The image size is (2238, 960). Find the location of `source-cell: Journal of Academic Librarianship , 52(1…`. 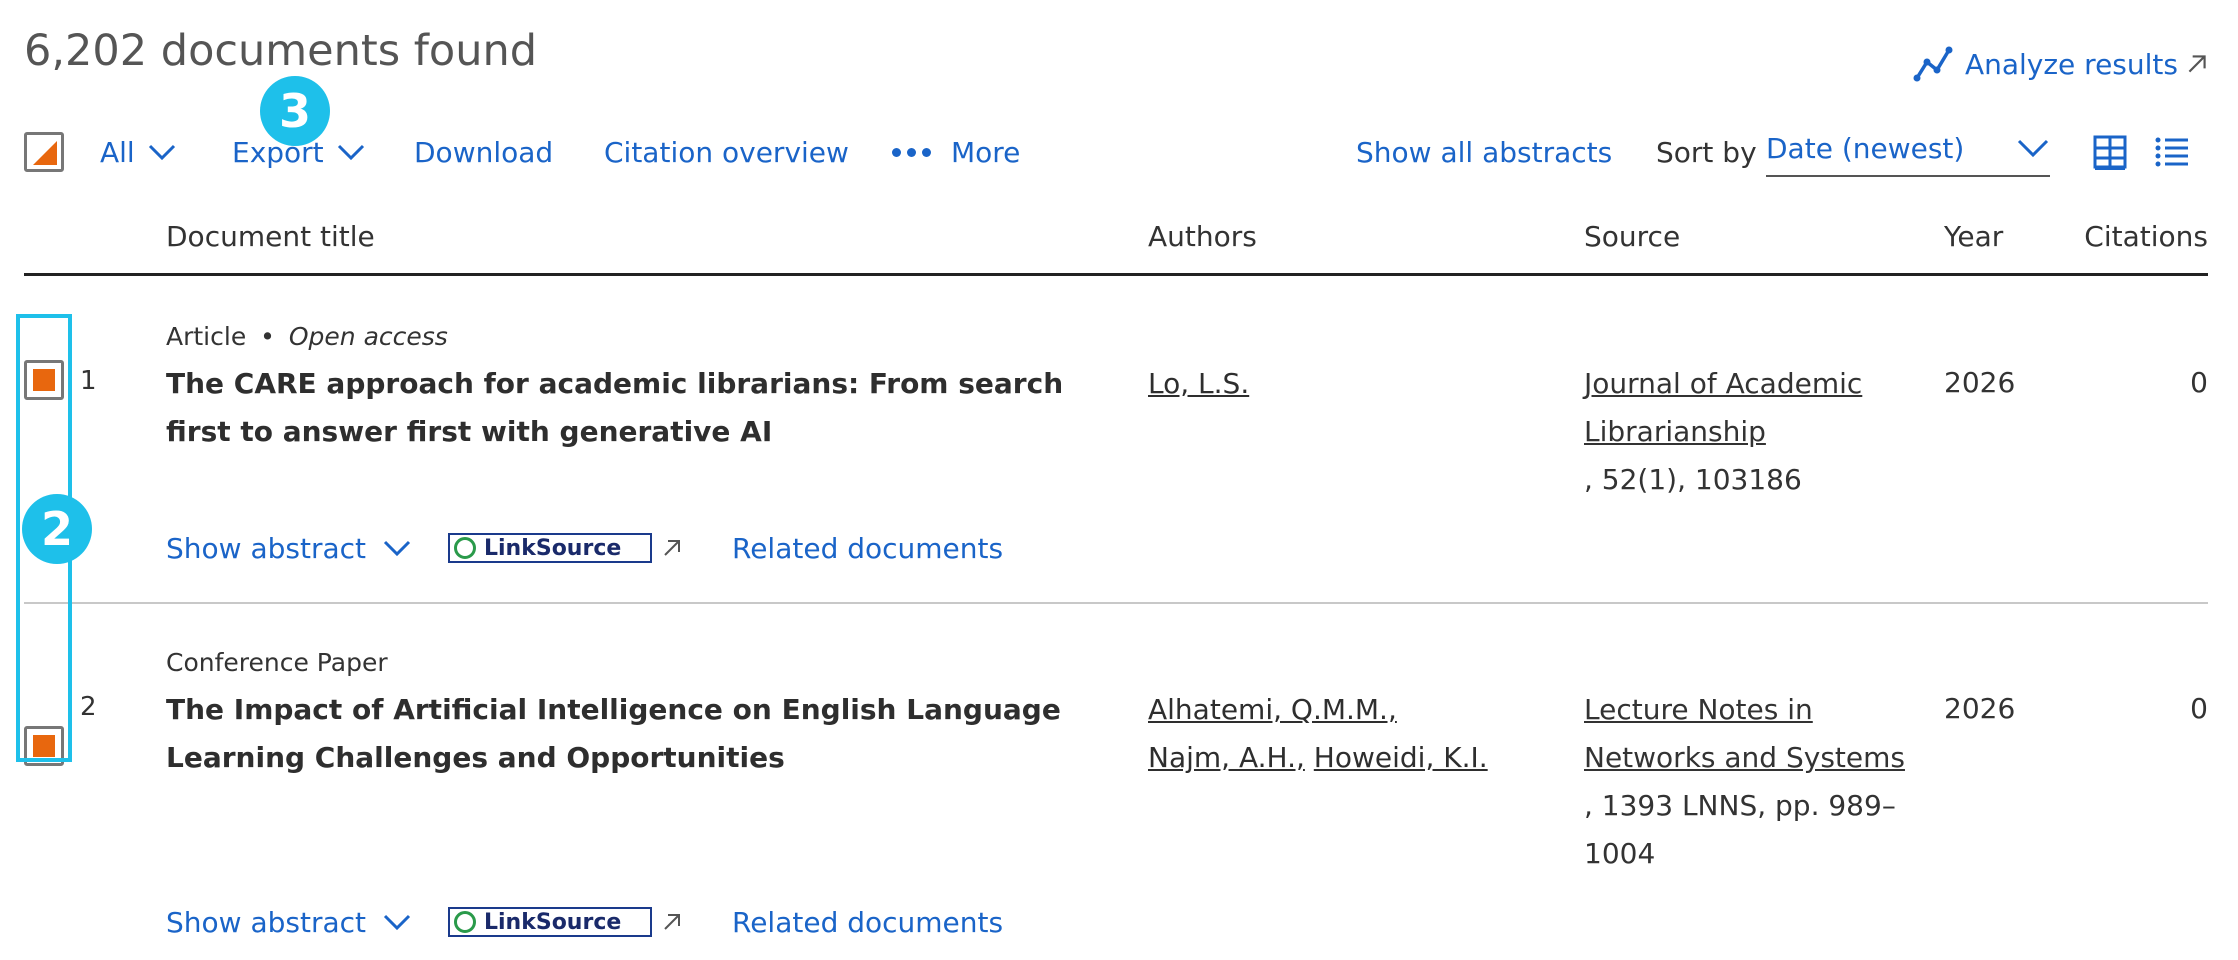

source-cell: Journal of Academic Librarianship , 52(1… is located at coordinates (1749, 432).